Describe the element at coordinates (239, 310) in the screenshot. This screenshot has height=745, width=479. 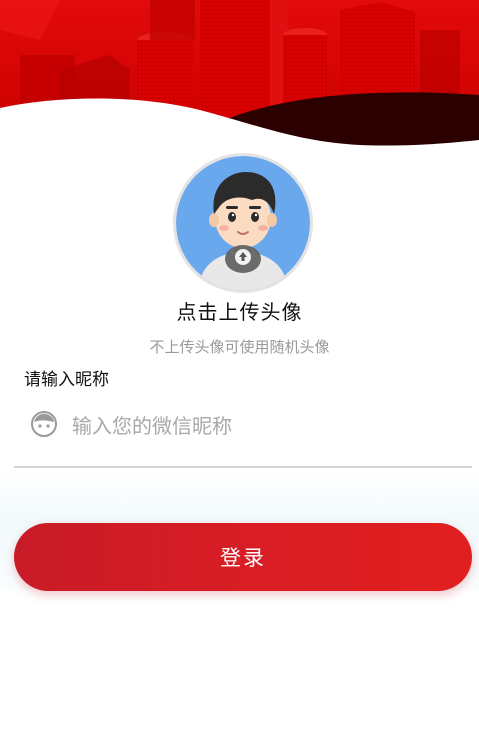
I see `upload-avatar-title: 点击上传头像` at that location.